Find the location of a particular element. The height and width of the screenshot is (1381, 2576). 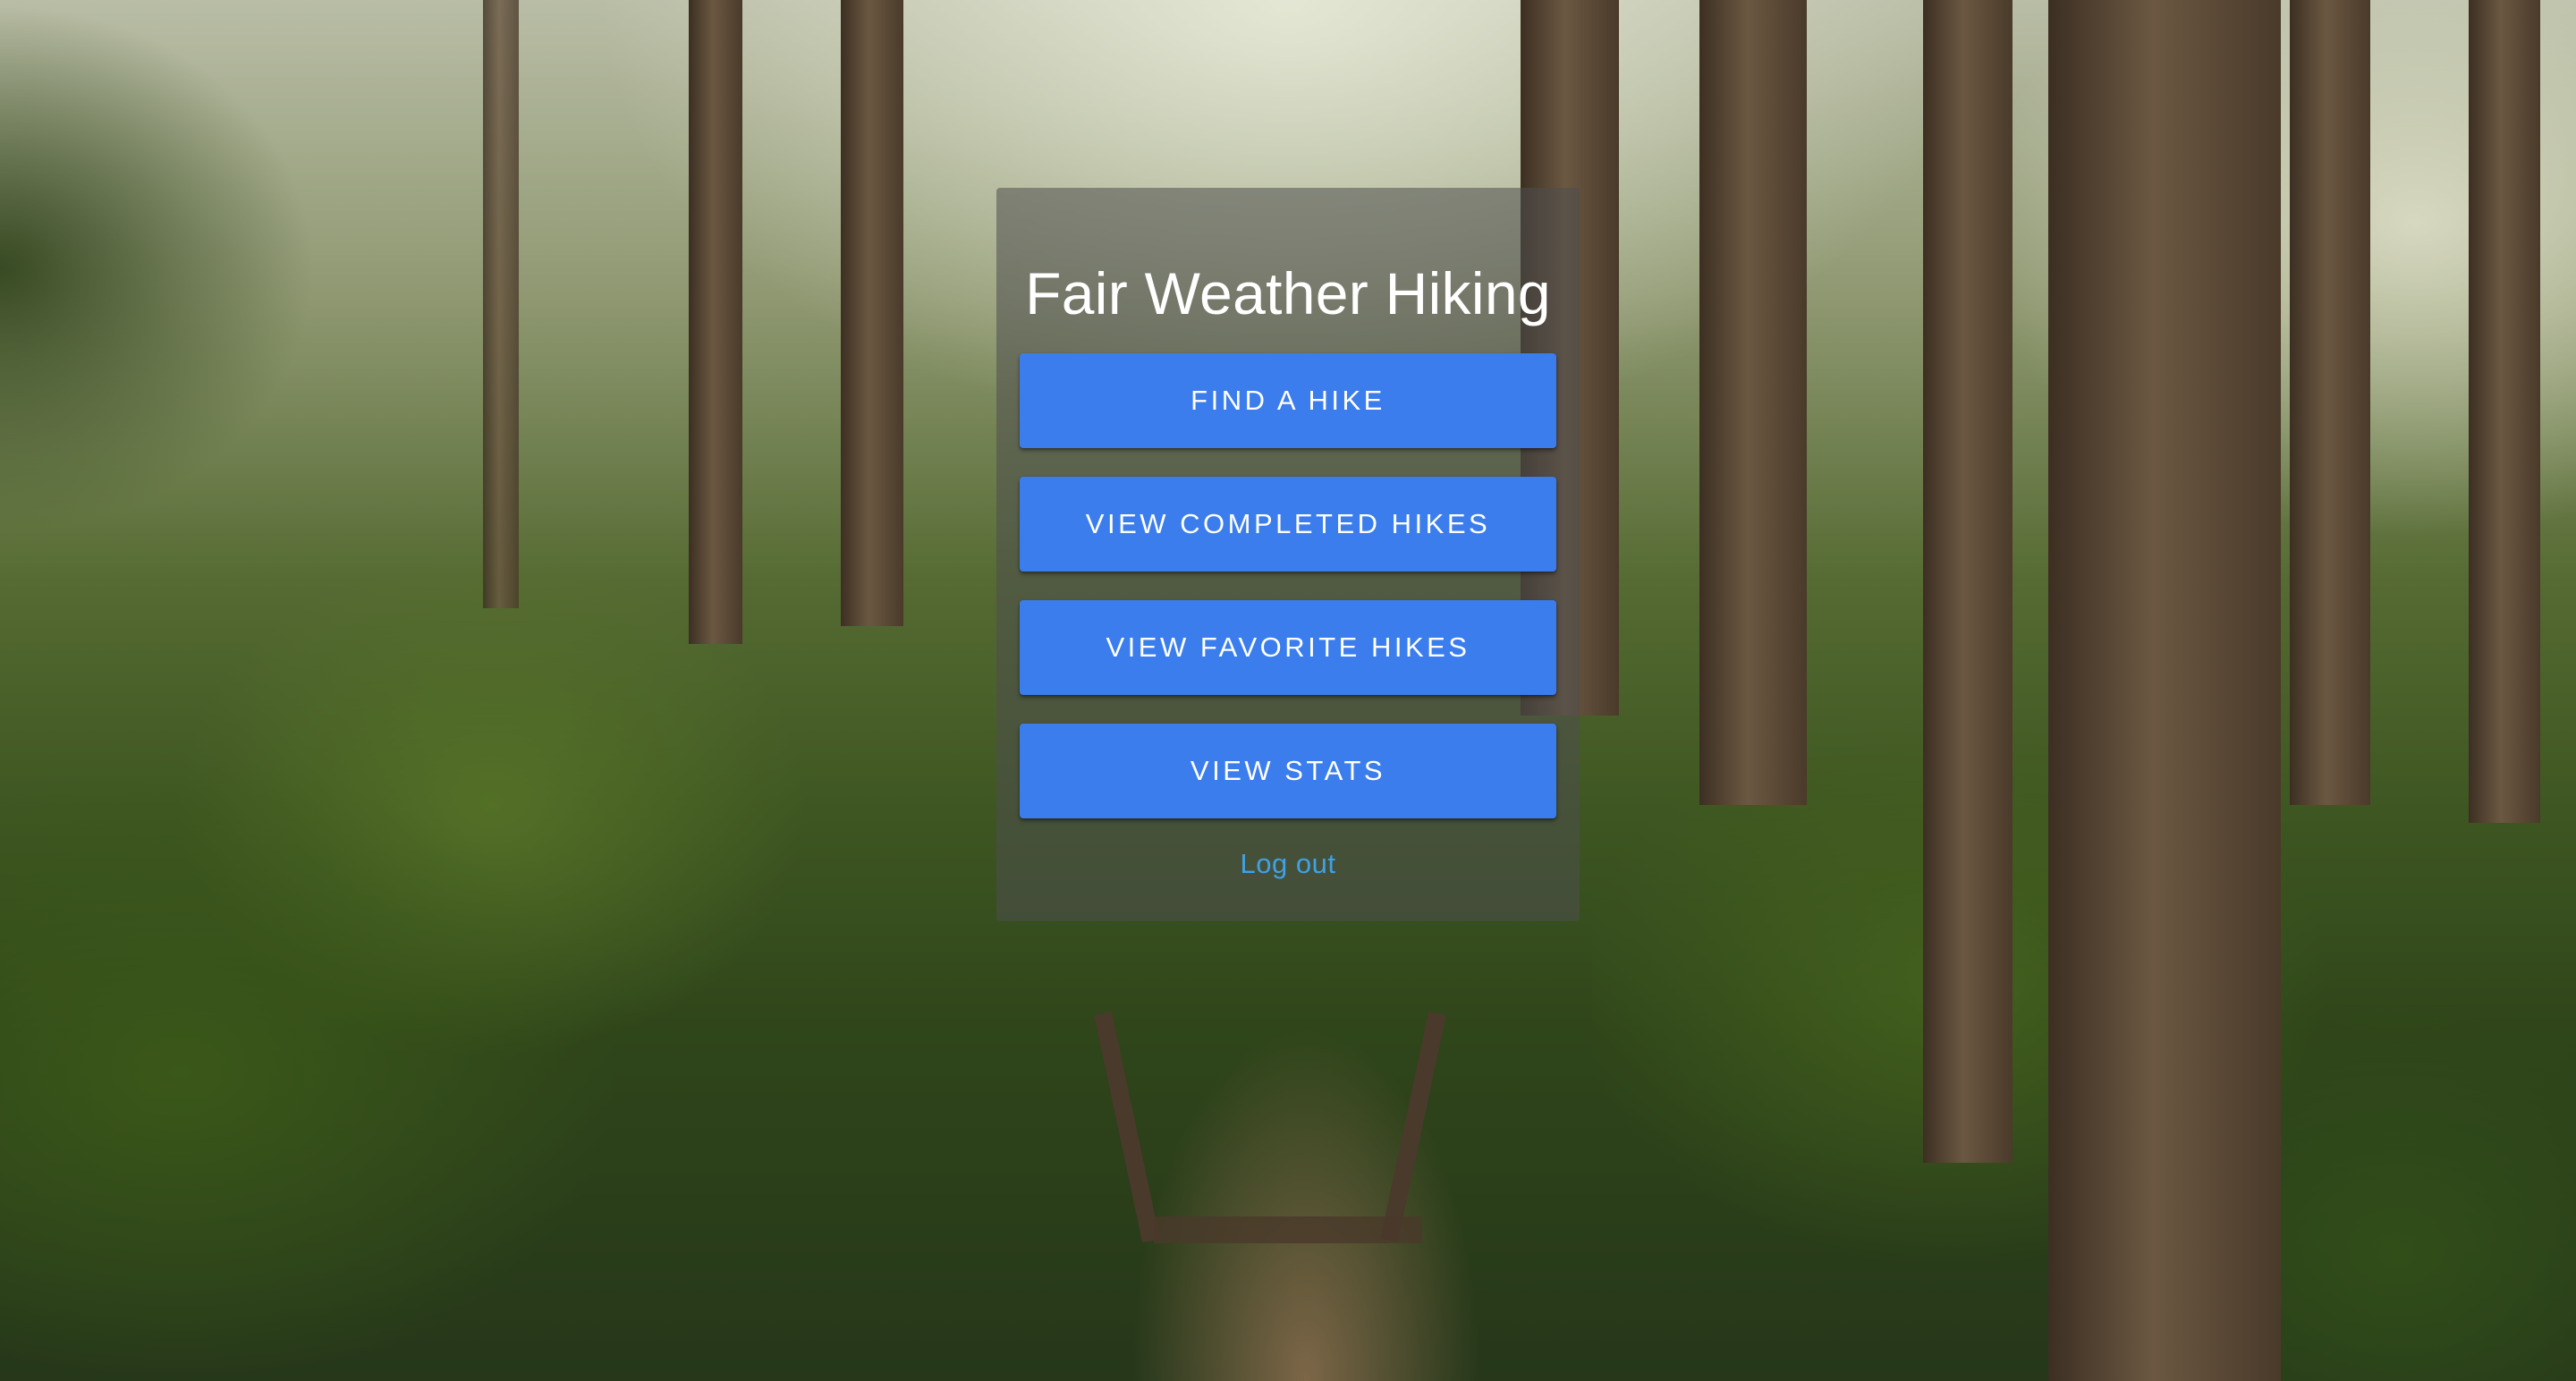

app-title: Fair Weather Hiking is located at coordinates (1288, 293).